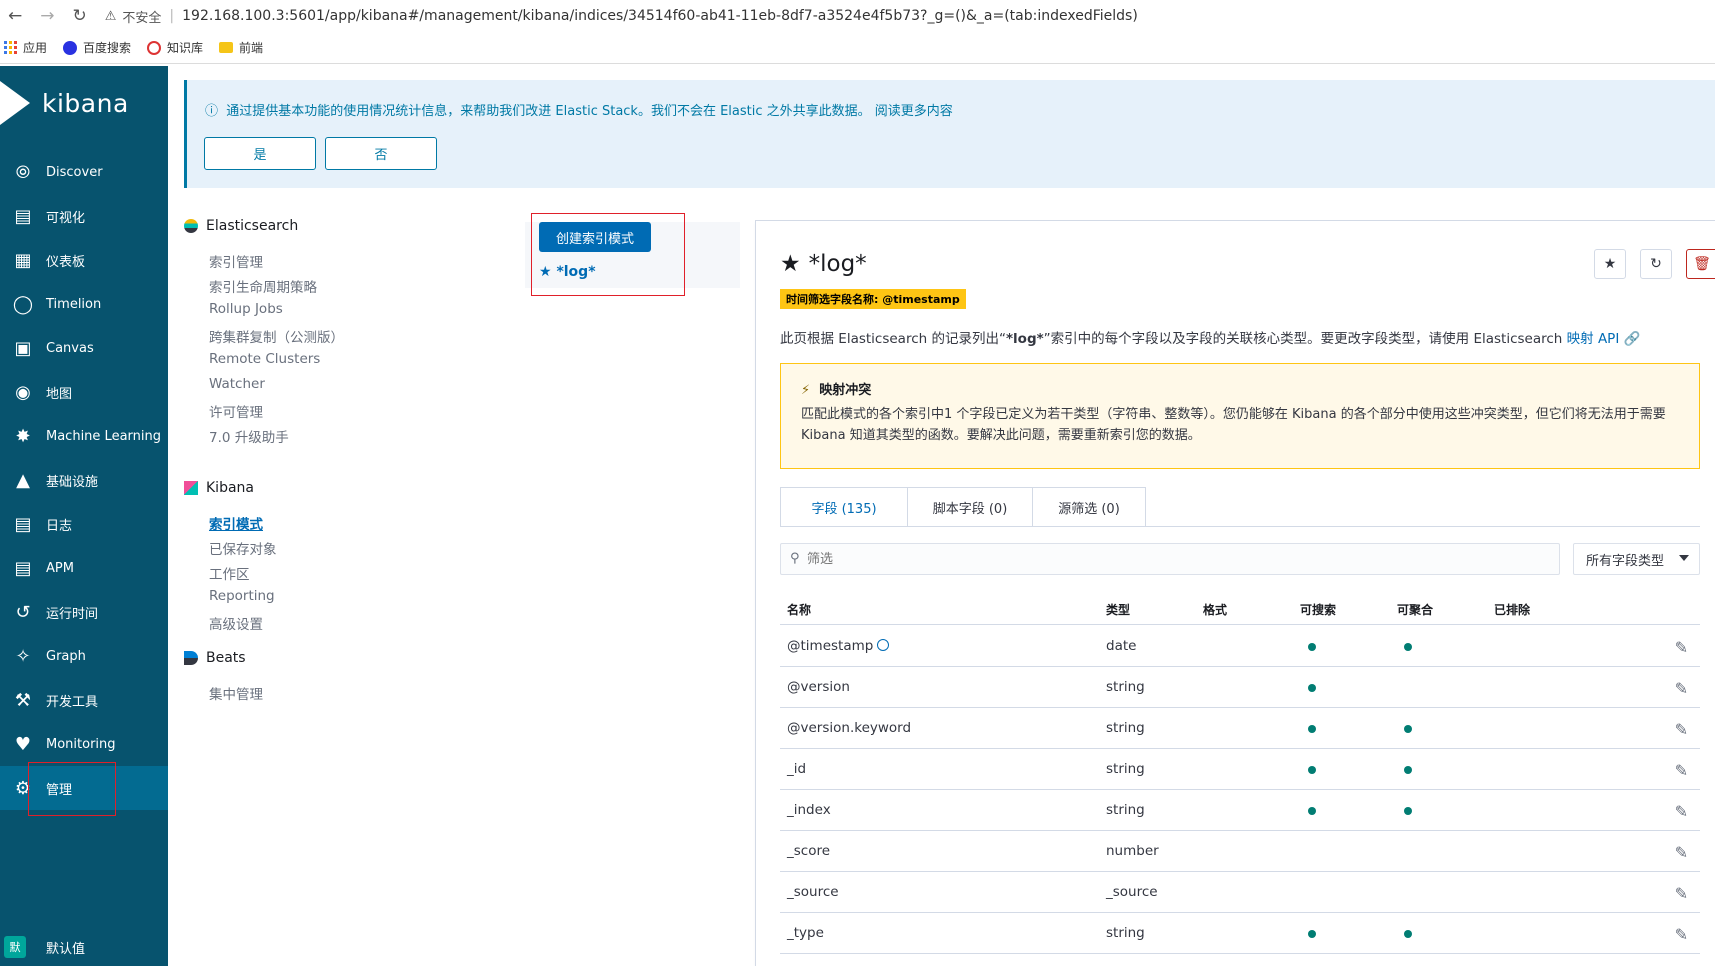 The width and height of the screenshot is (1715, 966). I want to click on field-type-select: 所有字段类型, so click(1636, 559).